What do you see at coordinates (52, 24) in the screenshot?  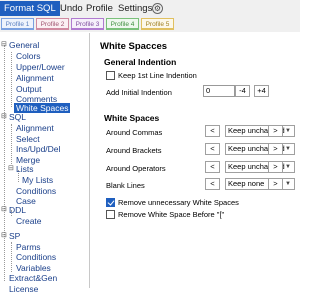 I see `tab-profile-2: Profile 2` at bounding box center [52, 24].